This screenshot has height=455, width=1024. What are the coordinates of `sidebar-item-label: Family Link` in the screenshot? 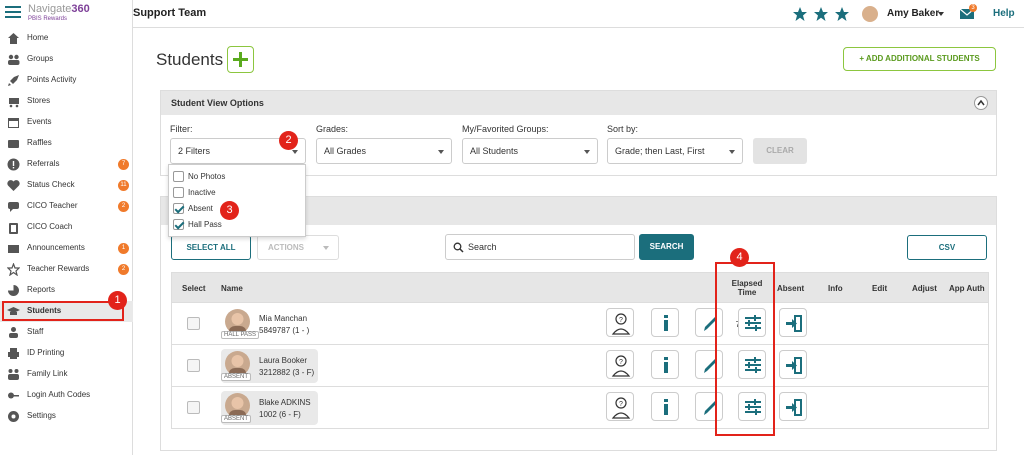 It's located at (47, 373).